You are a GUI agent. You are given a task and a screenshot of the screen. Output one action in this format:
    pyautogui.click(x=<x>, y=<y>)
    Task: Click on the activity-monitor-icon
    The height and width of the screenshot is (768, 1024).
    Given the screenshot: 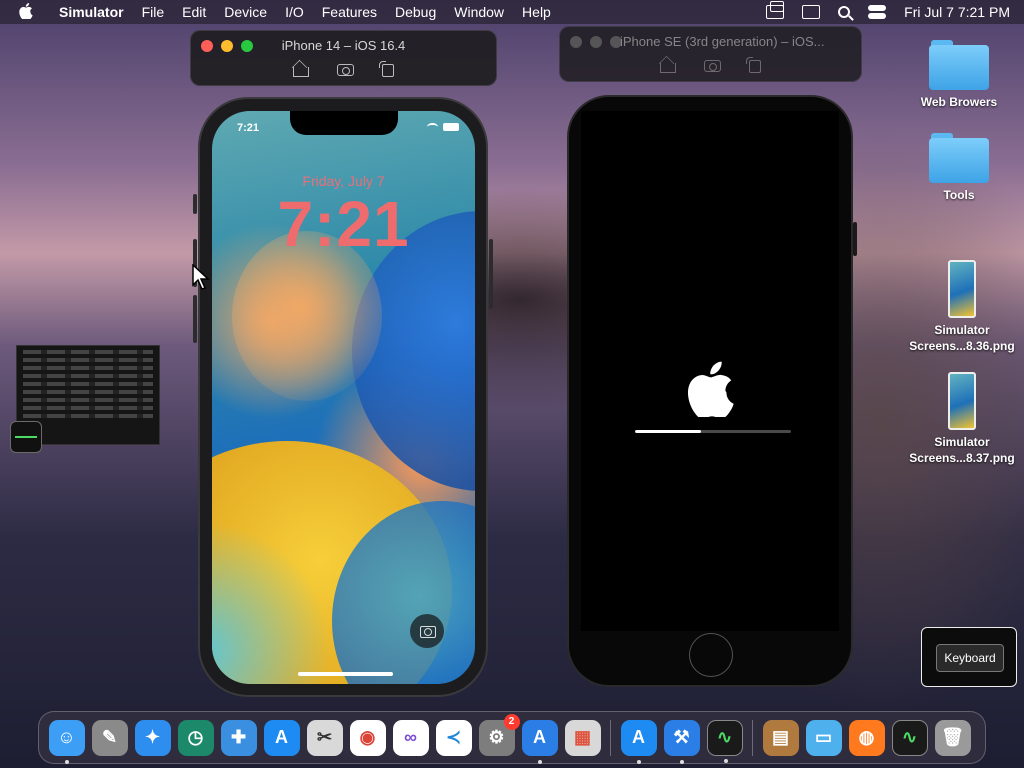 What is the action you would take?
    pyautogui.click(x=26, y=437)
    